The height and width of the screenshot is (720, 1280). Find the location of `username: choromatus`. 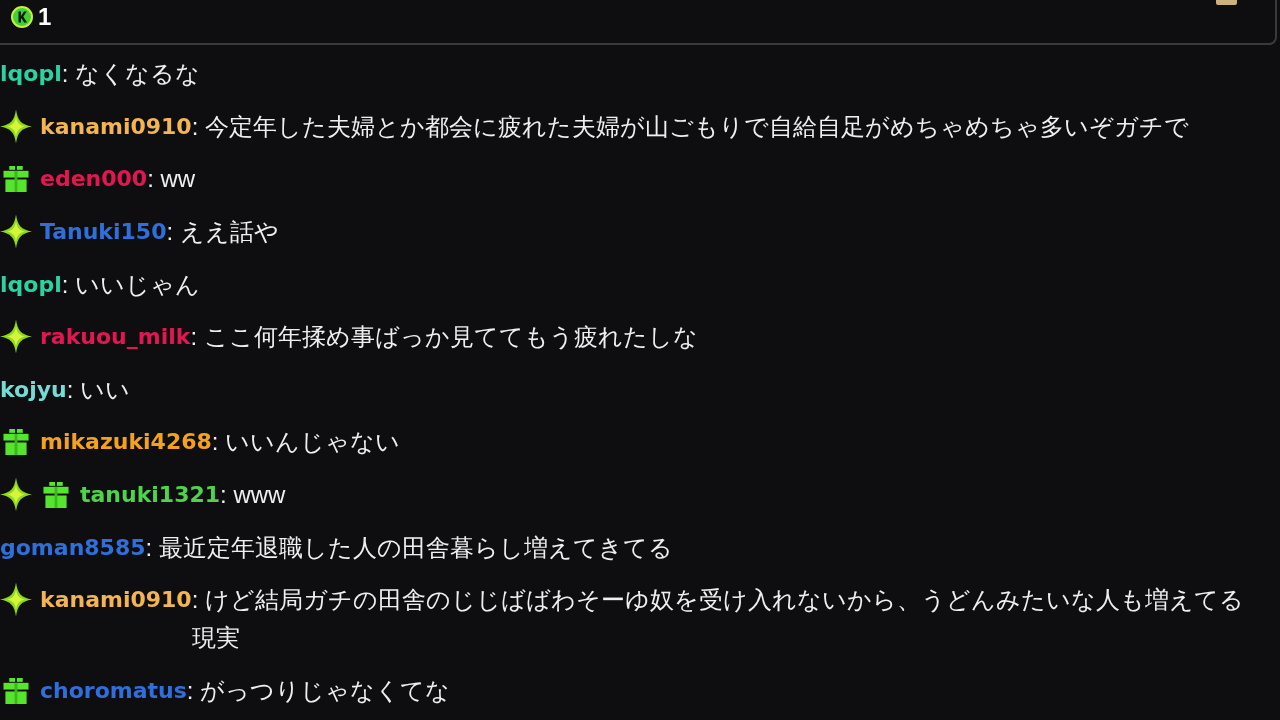

username: choromatus is located at coordinates (113, 690).